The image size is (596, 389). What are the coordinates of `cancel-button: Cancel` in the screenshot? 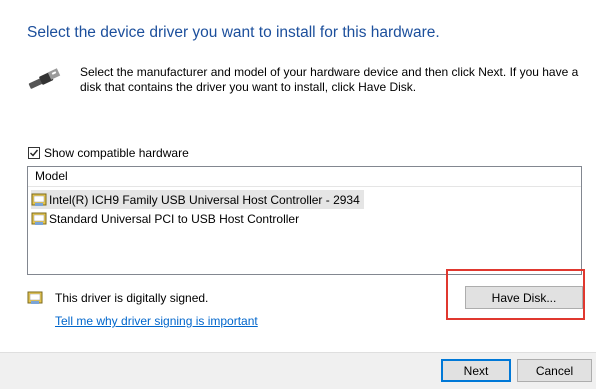 It's located at (554, 370).